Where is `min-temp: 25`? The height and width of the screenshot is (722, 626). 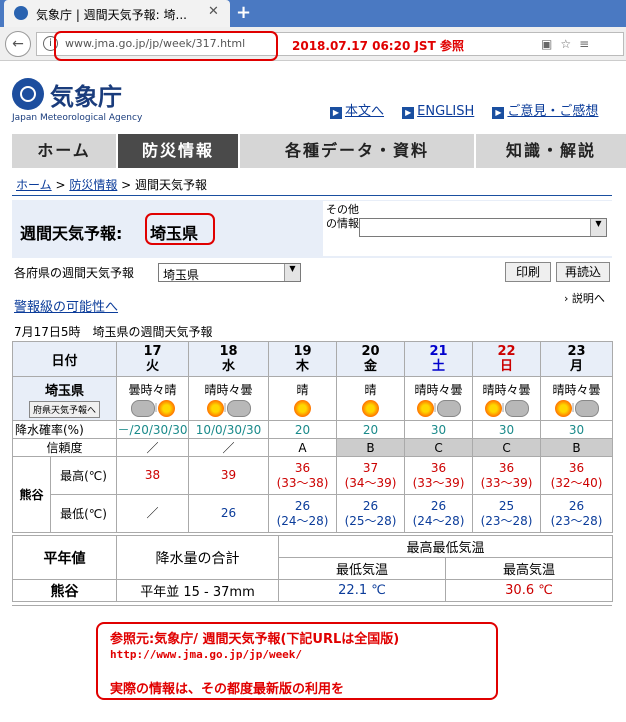 min-temp: 25 is located at coordinates (506, 505).